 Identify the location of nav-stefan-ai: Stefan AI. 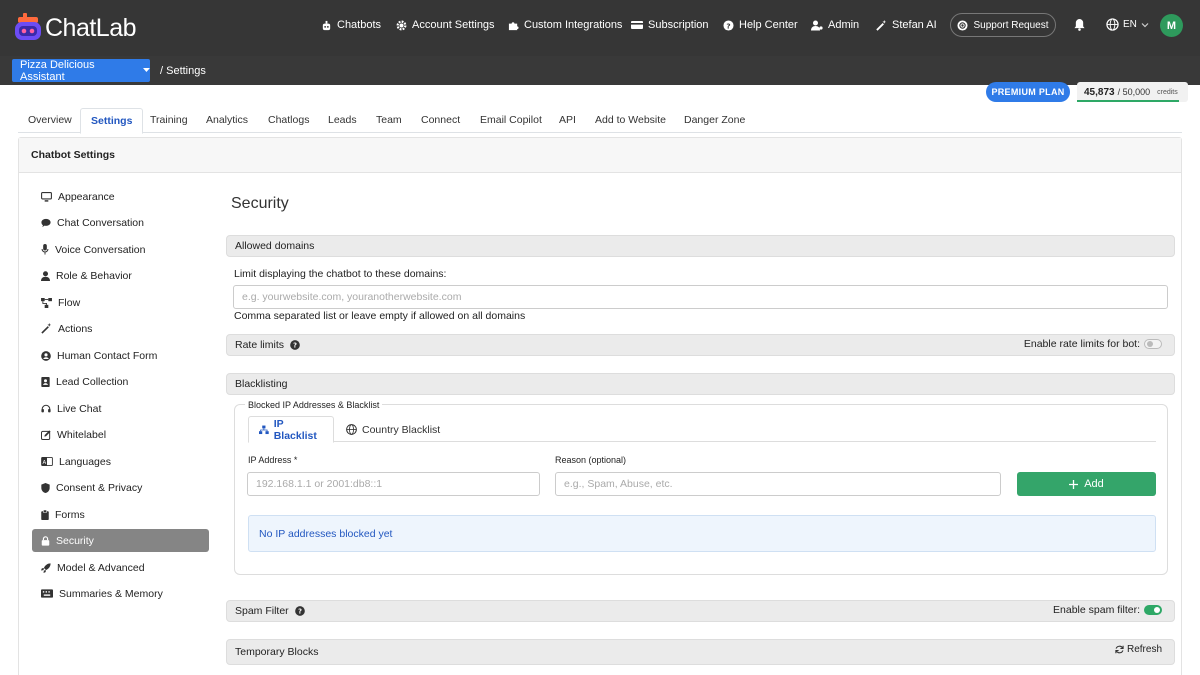
(906, 25).